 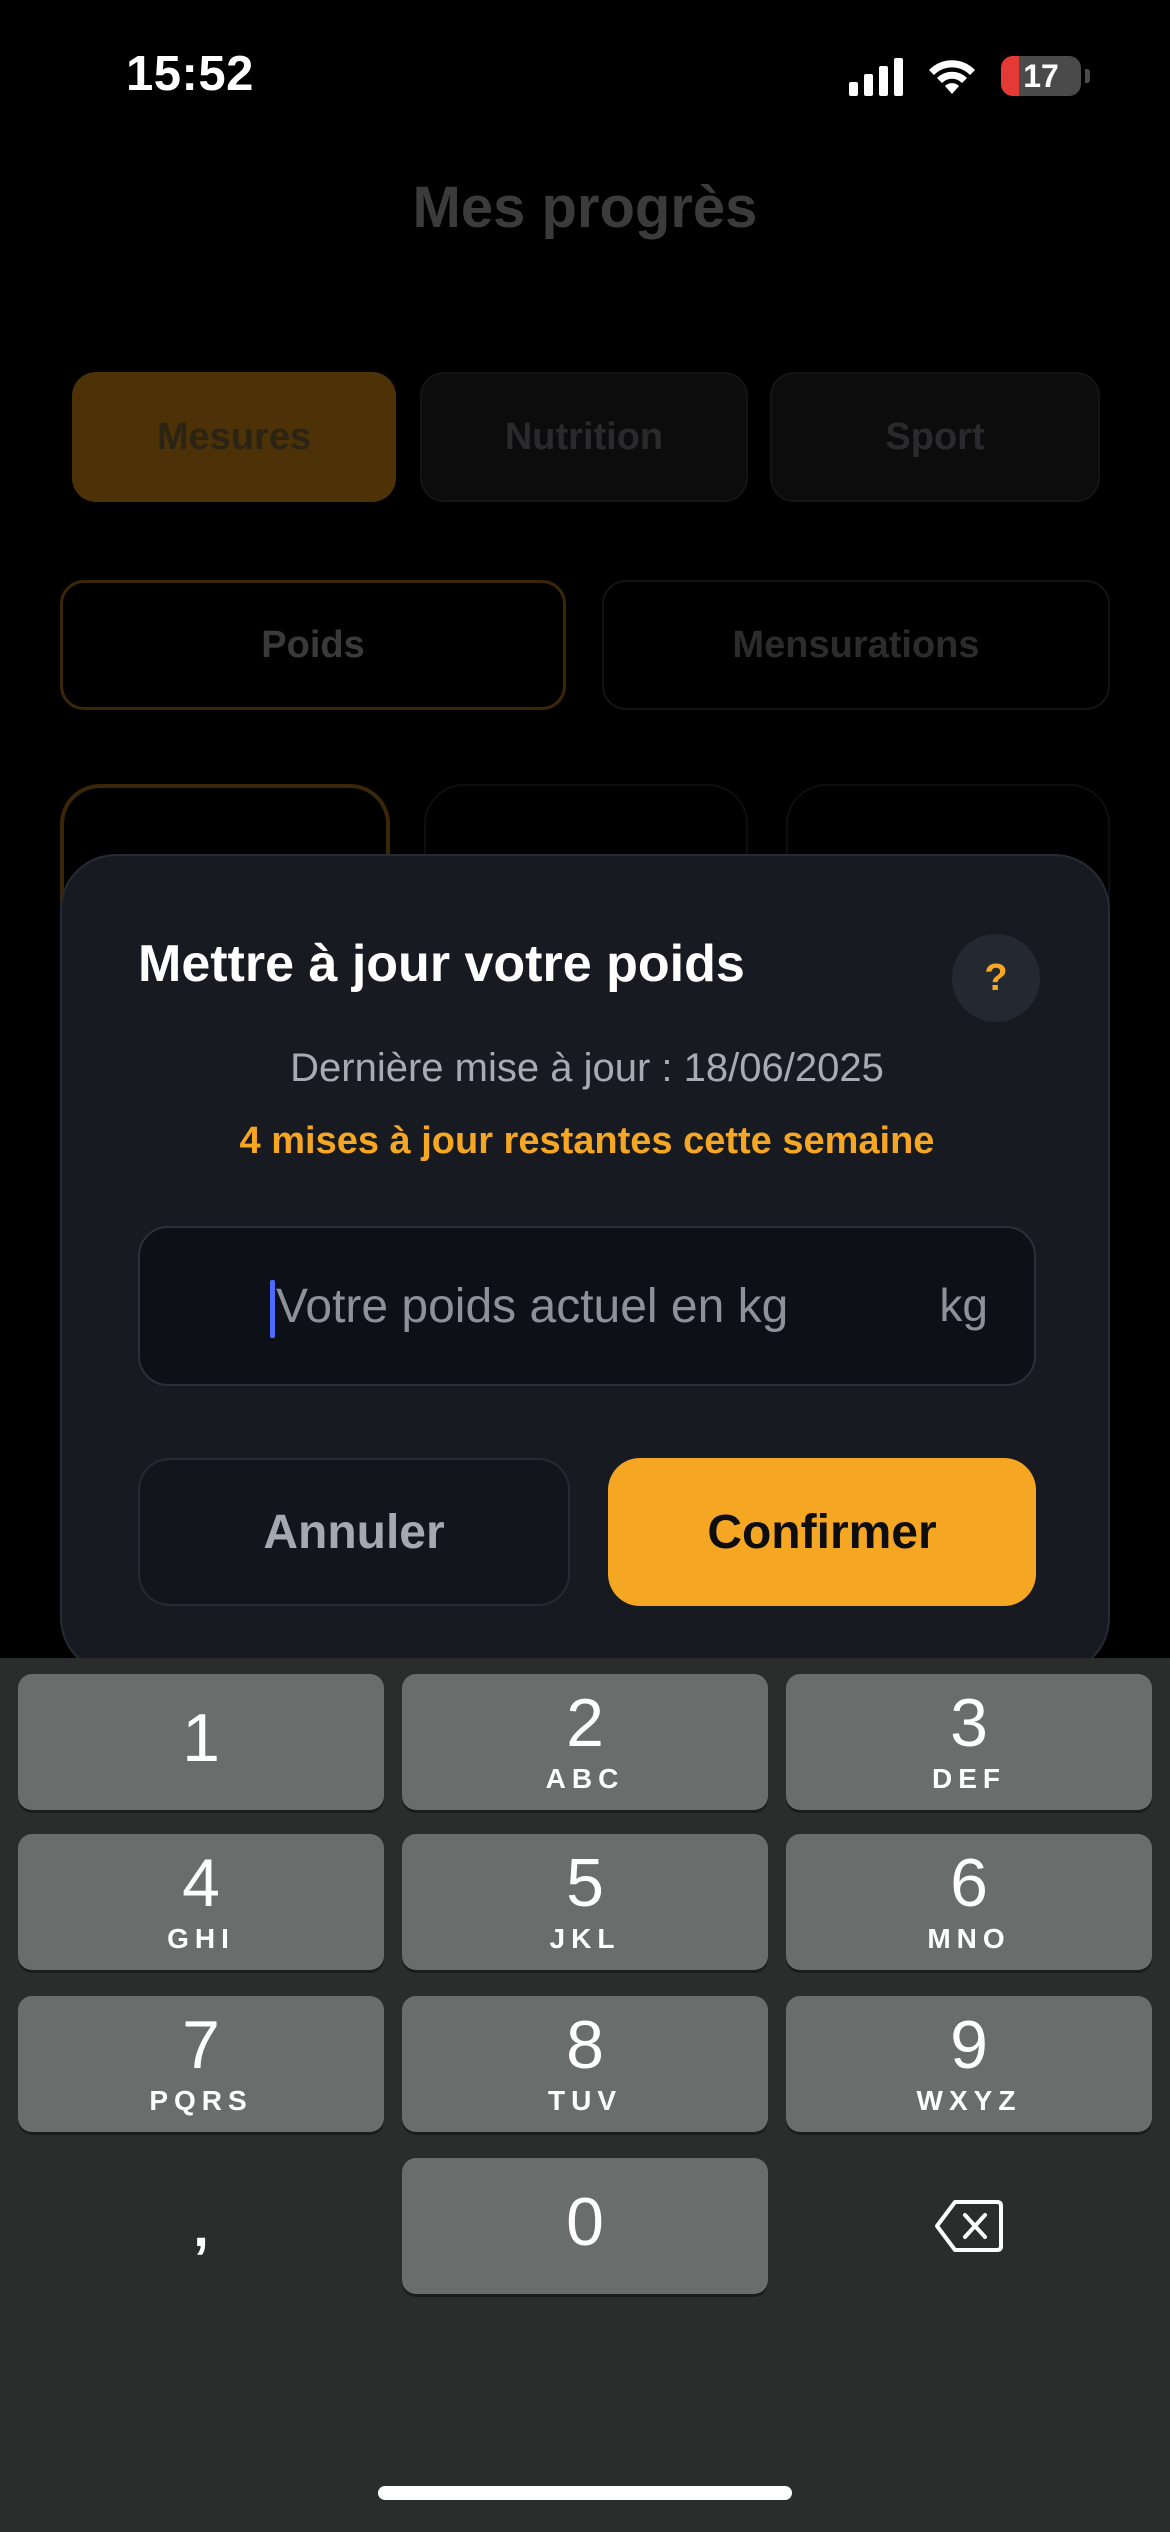 I want to click on key-0: 0, so click(x=585, y=2226).